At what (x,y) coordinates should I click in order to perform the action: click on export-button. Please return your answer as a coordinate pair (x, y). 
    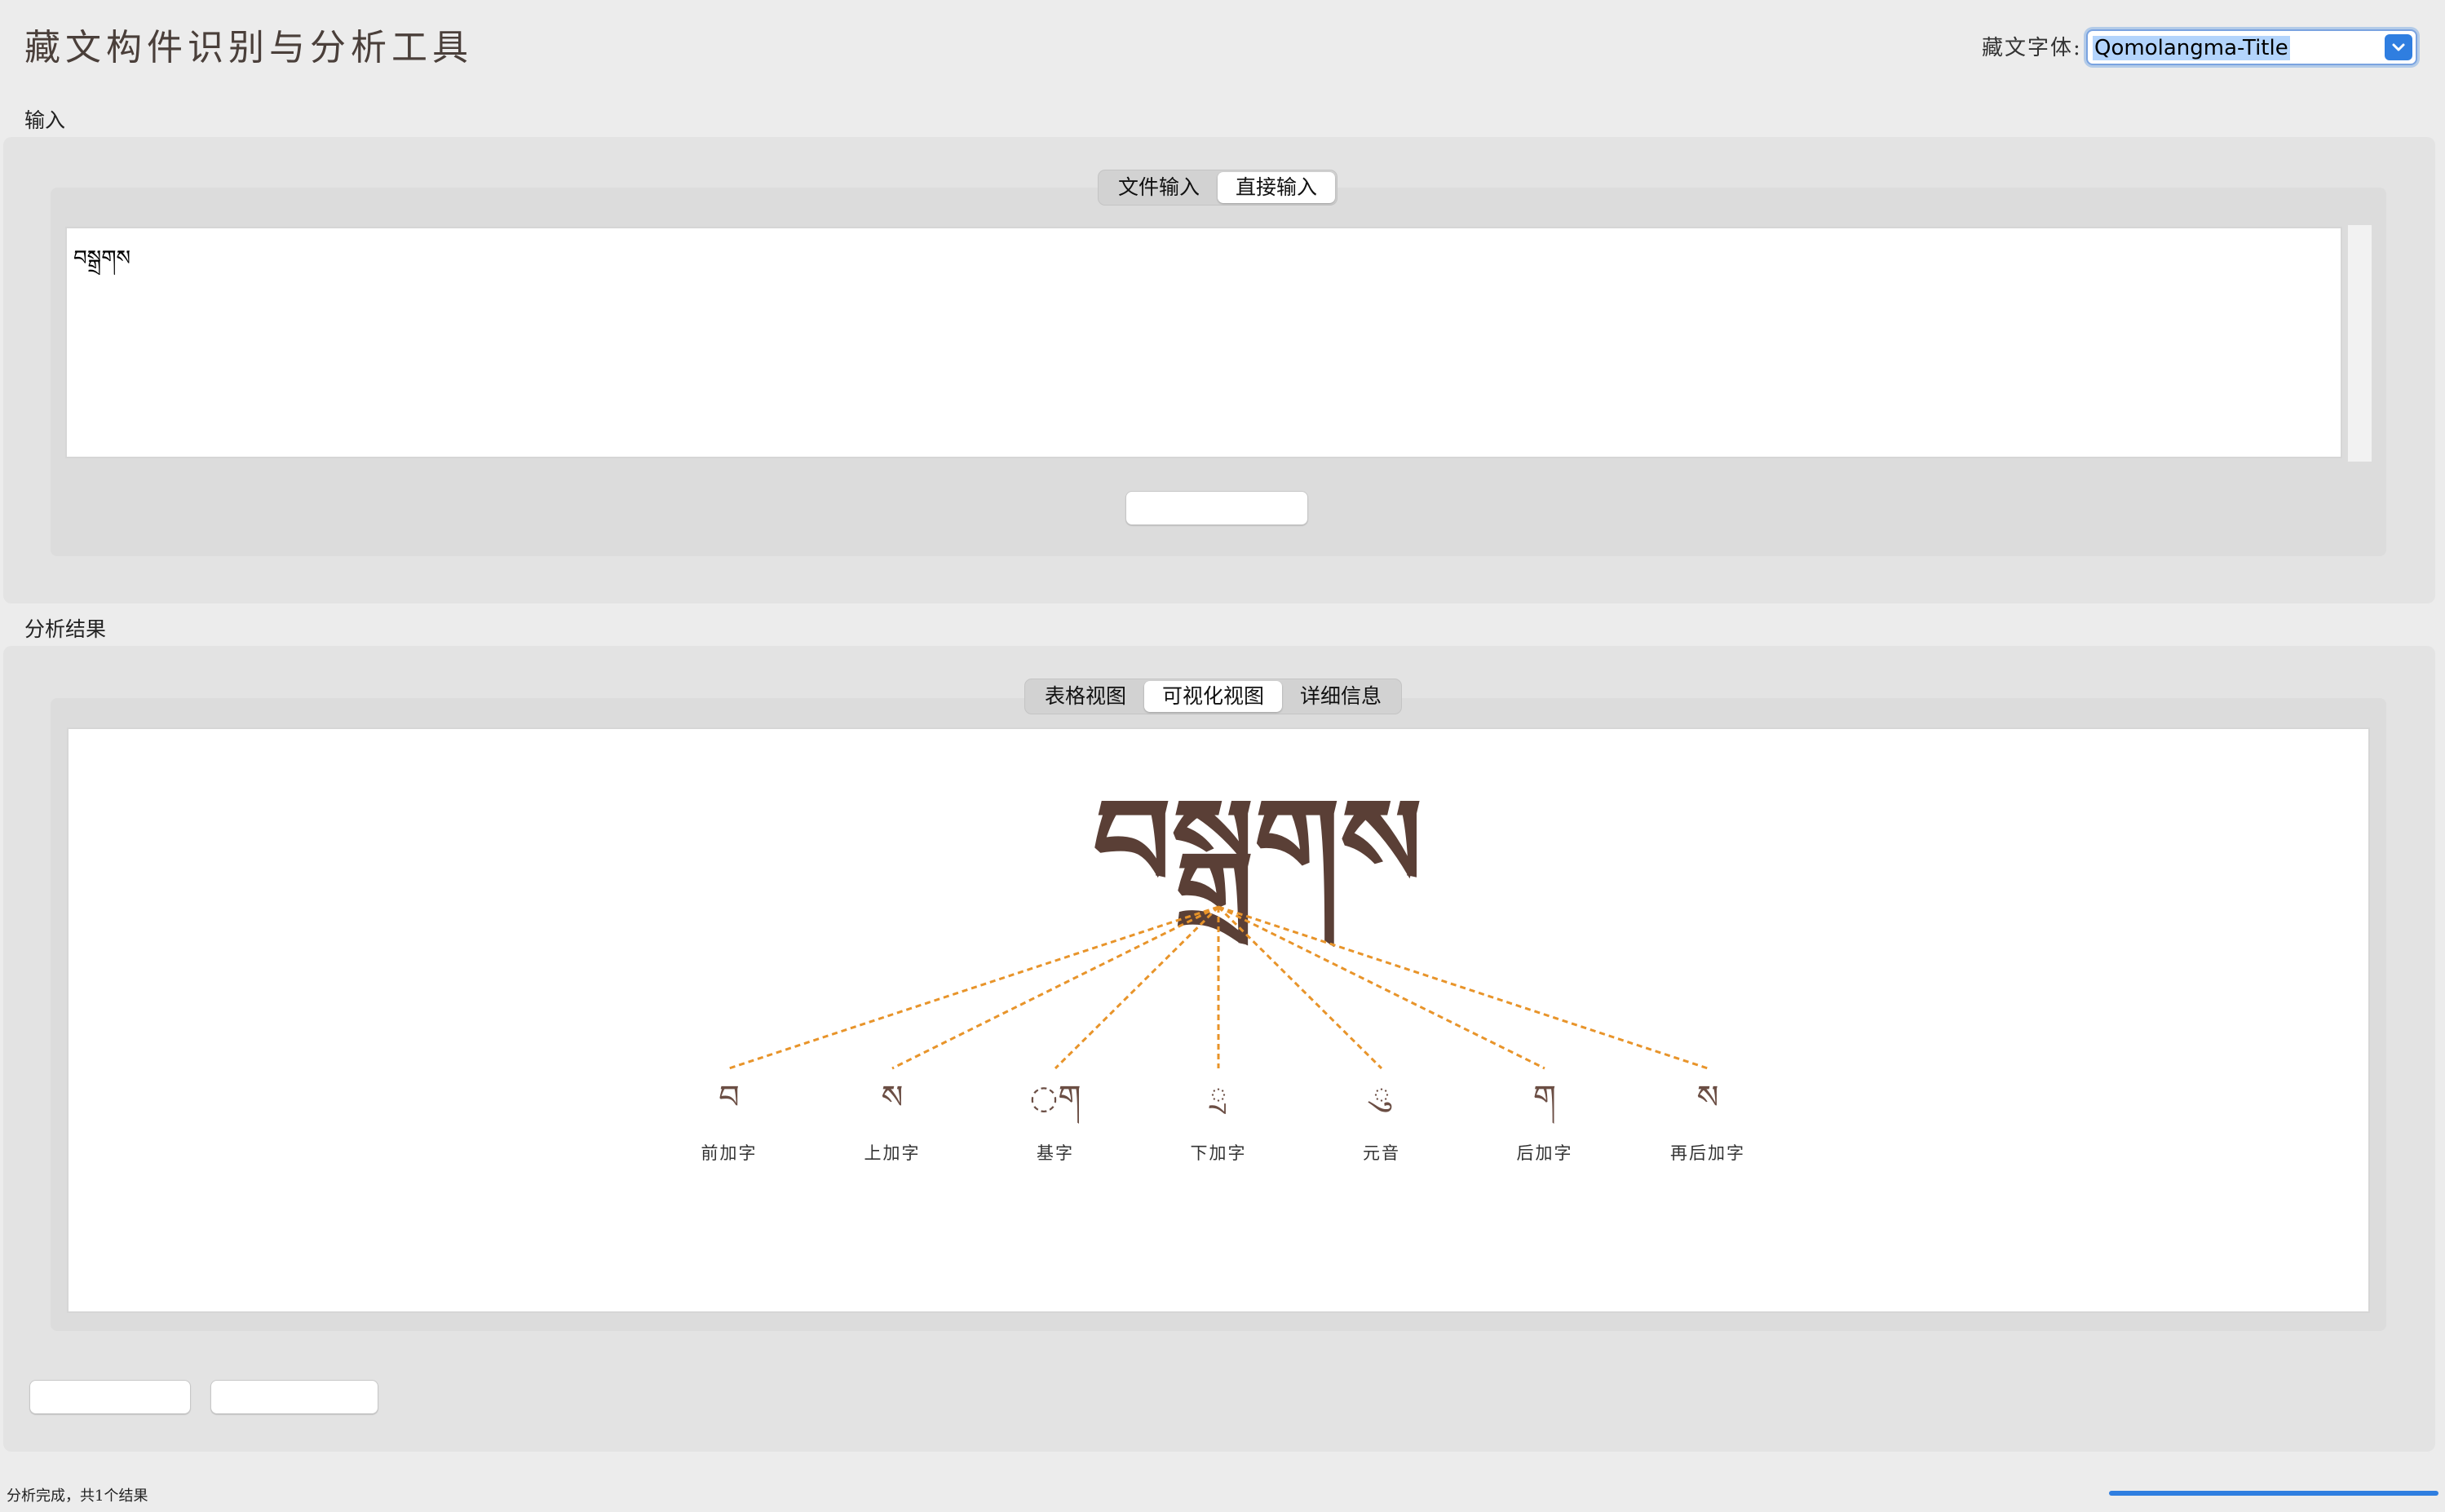
    Looking at the image, I should click on (110, 1397).